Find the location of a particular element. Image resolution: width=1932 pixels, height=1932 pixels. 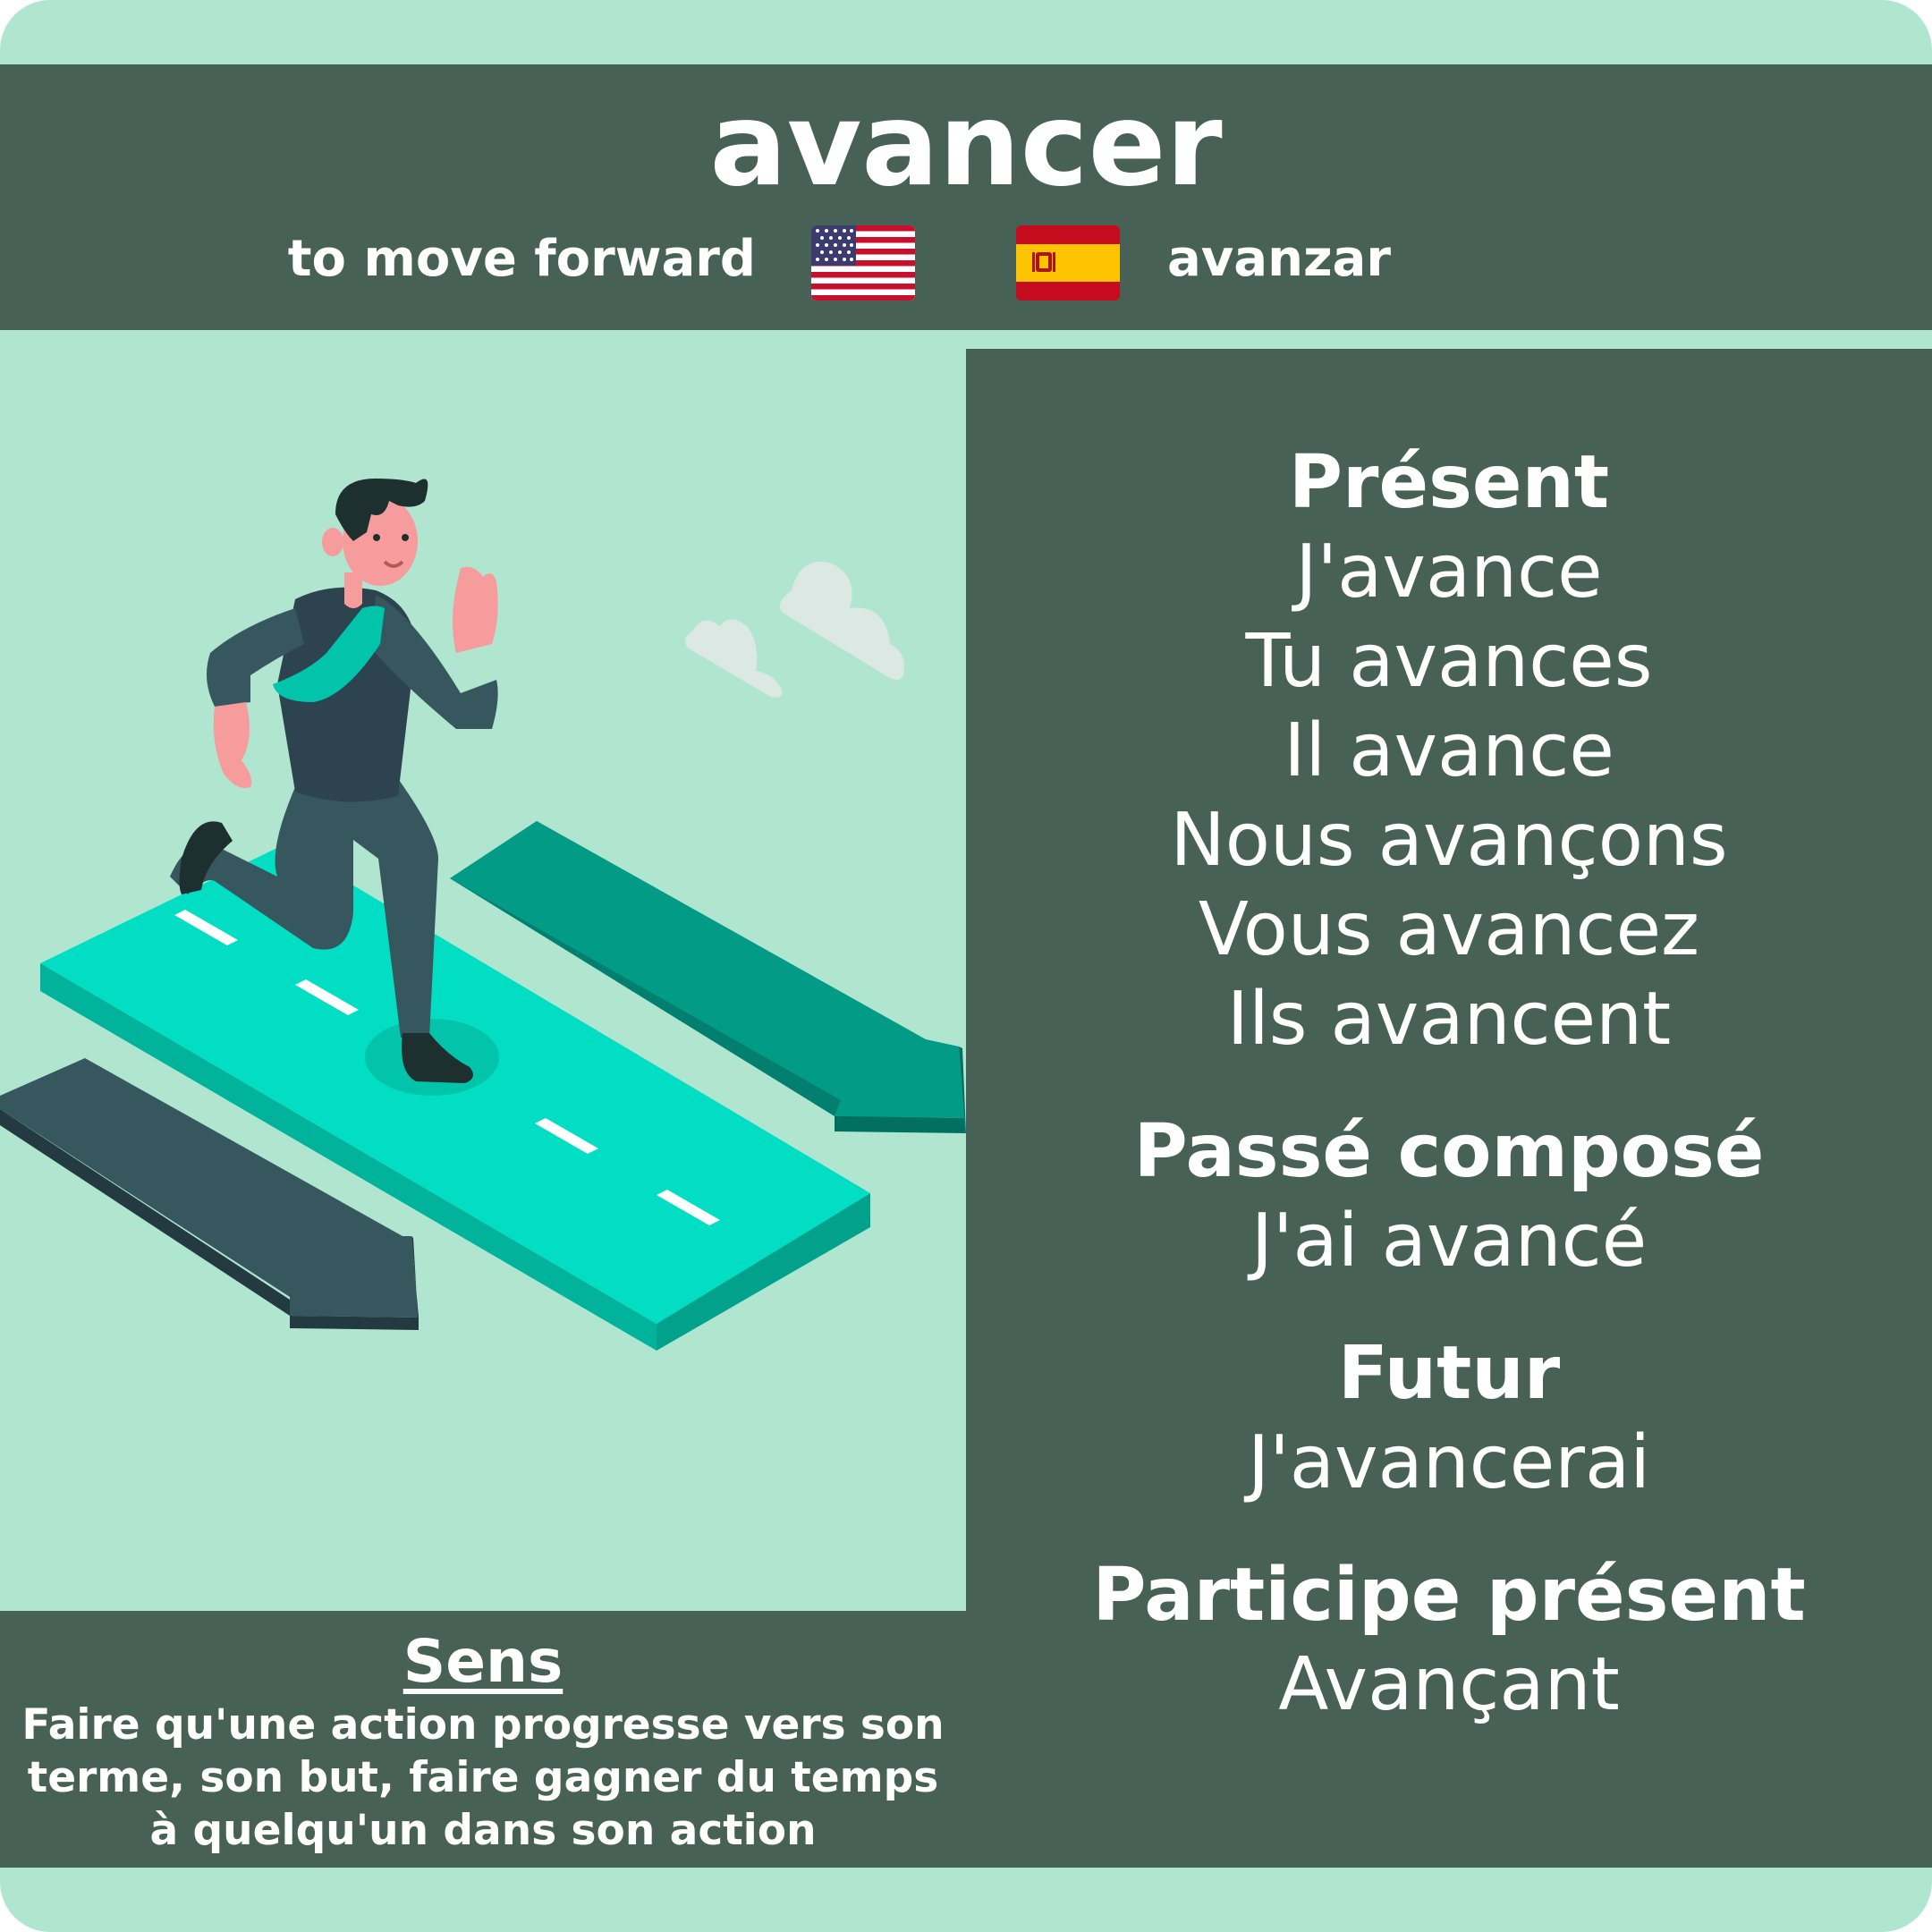

tense-label-present: Présent is located at coordinates (1449, 482).